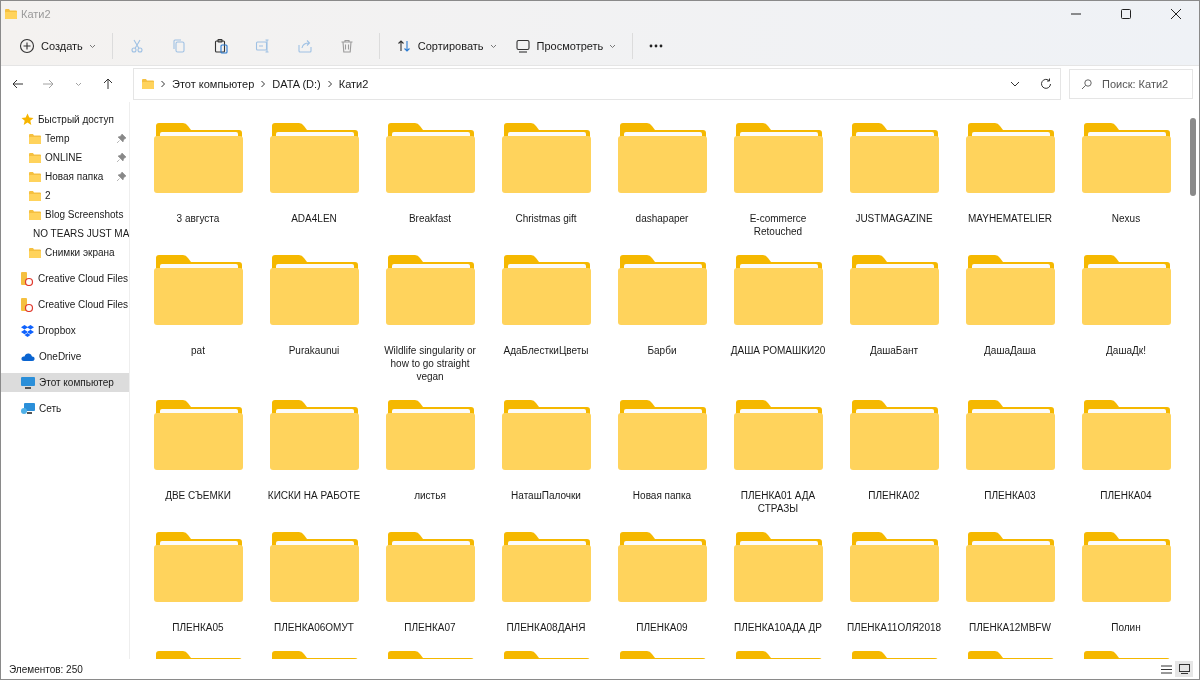 This screenshot has width=1200, height=680. I want to click on search-field: Поиск: Кати2, so click(1131, 84).